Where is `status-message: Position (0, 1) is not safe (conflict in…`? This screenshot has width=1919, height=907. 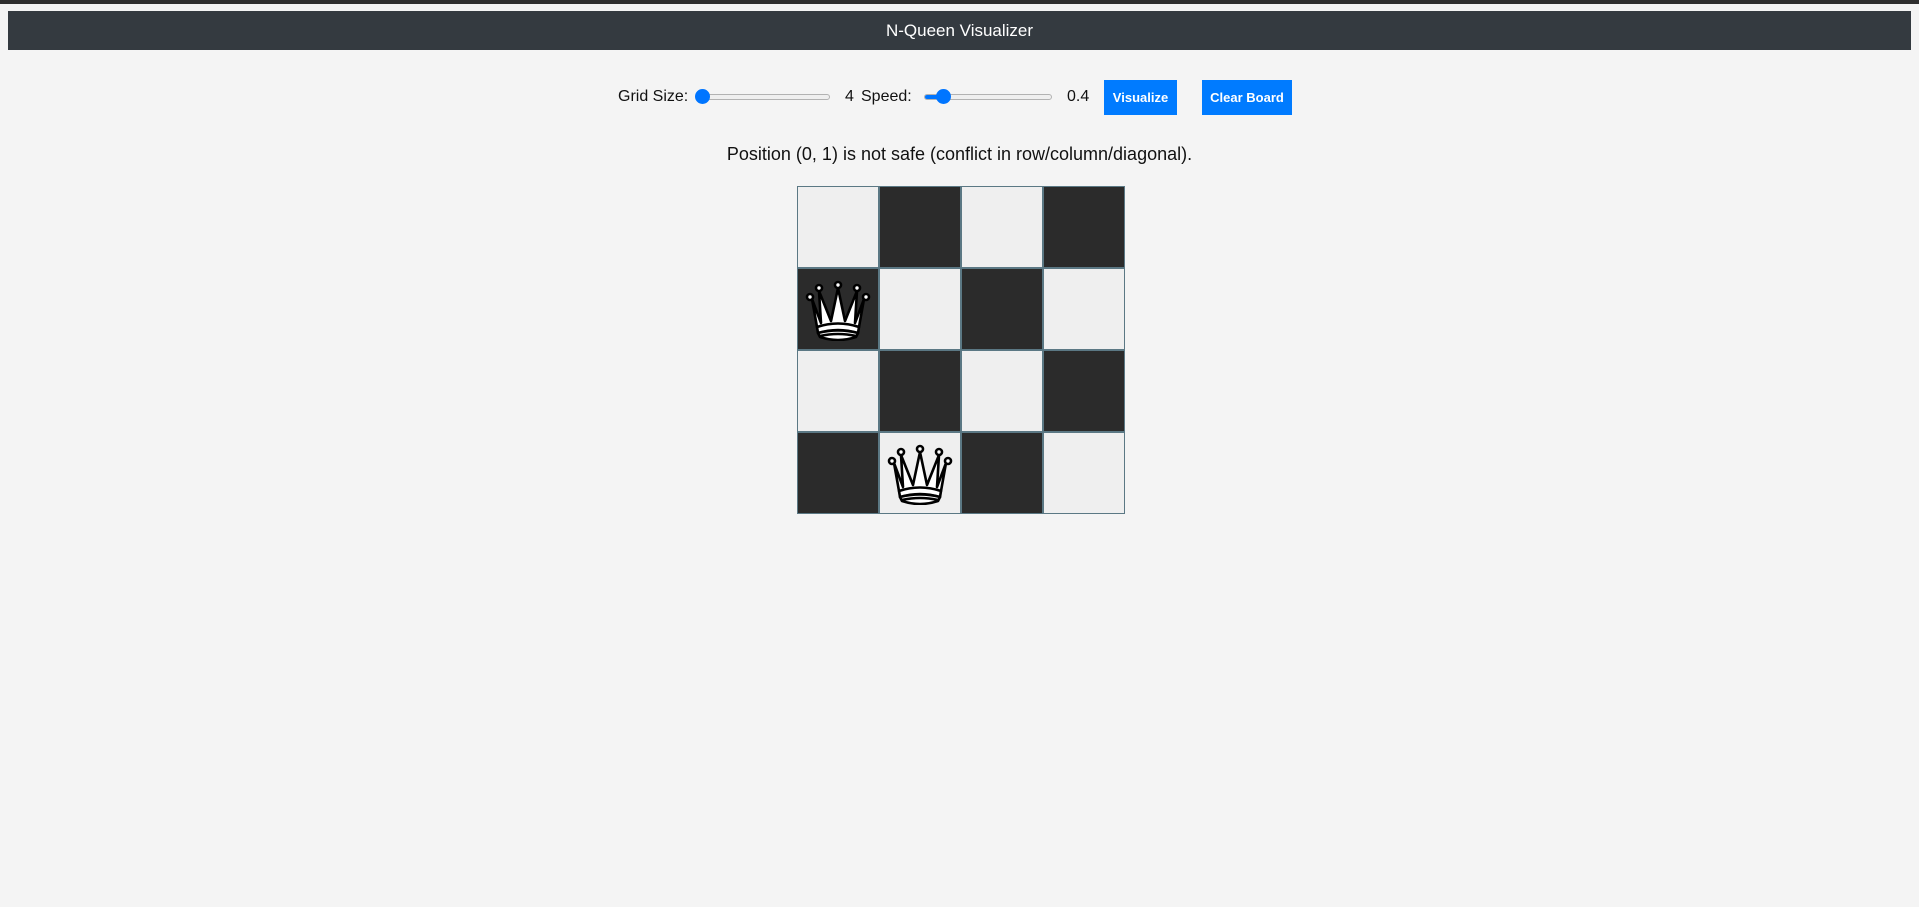 status-message: Position (0, 1) is not safe (conflict in… is located at coordinates (959, 154).